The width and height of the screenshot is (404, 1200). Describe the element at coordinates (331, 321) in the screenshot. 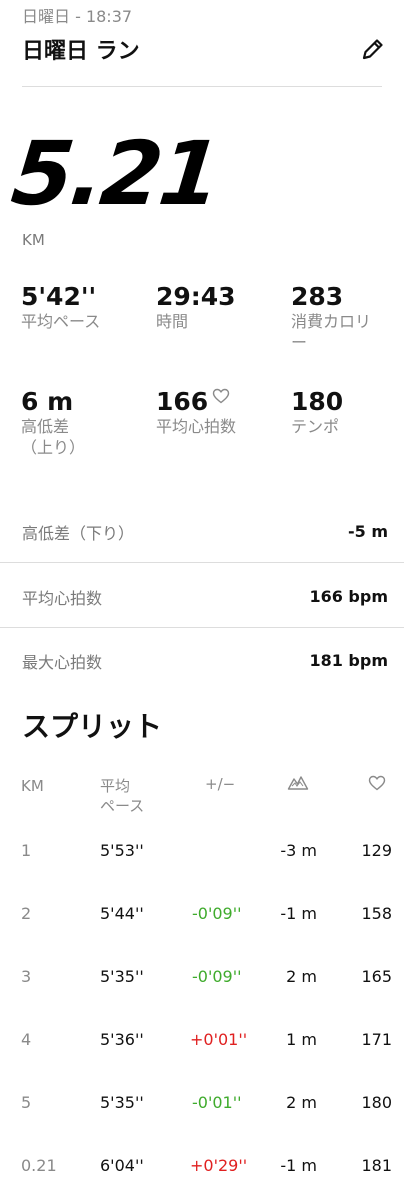

I see `stat-label: 消費カロリ` at that location.